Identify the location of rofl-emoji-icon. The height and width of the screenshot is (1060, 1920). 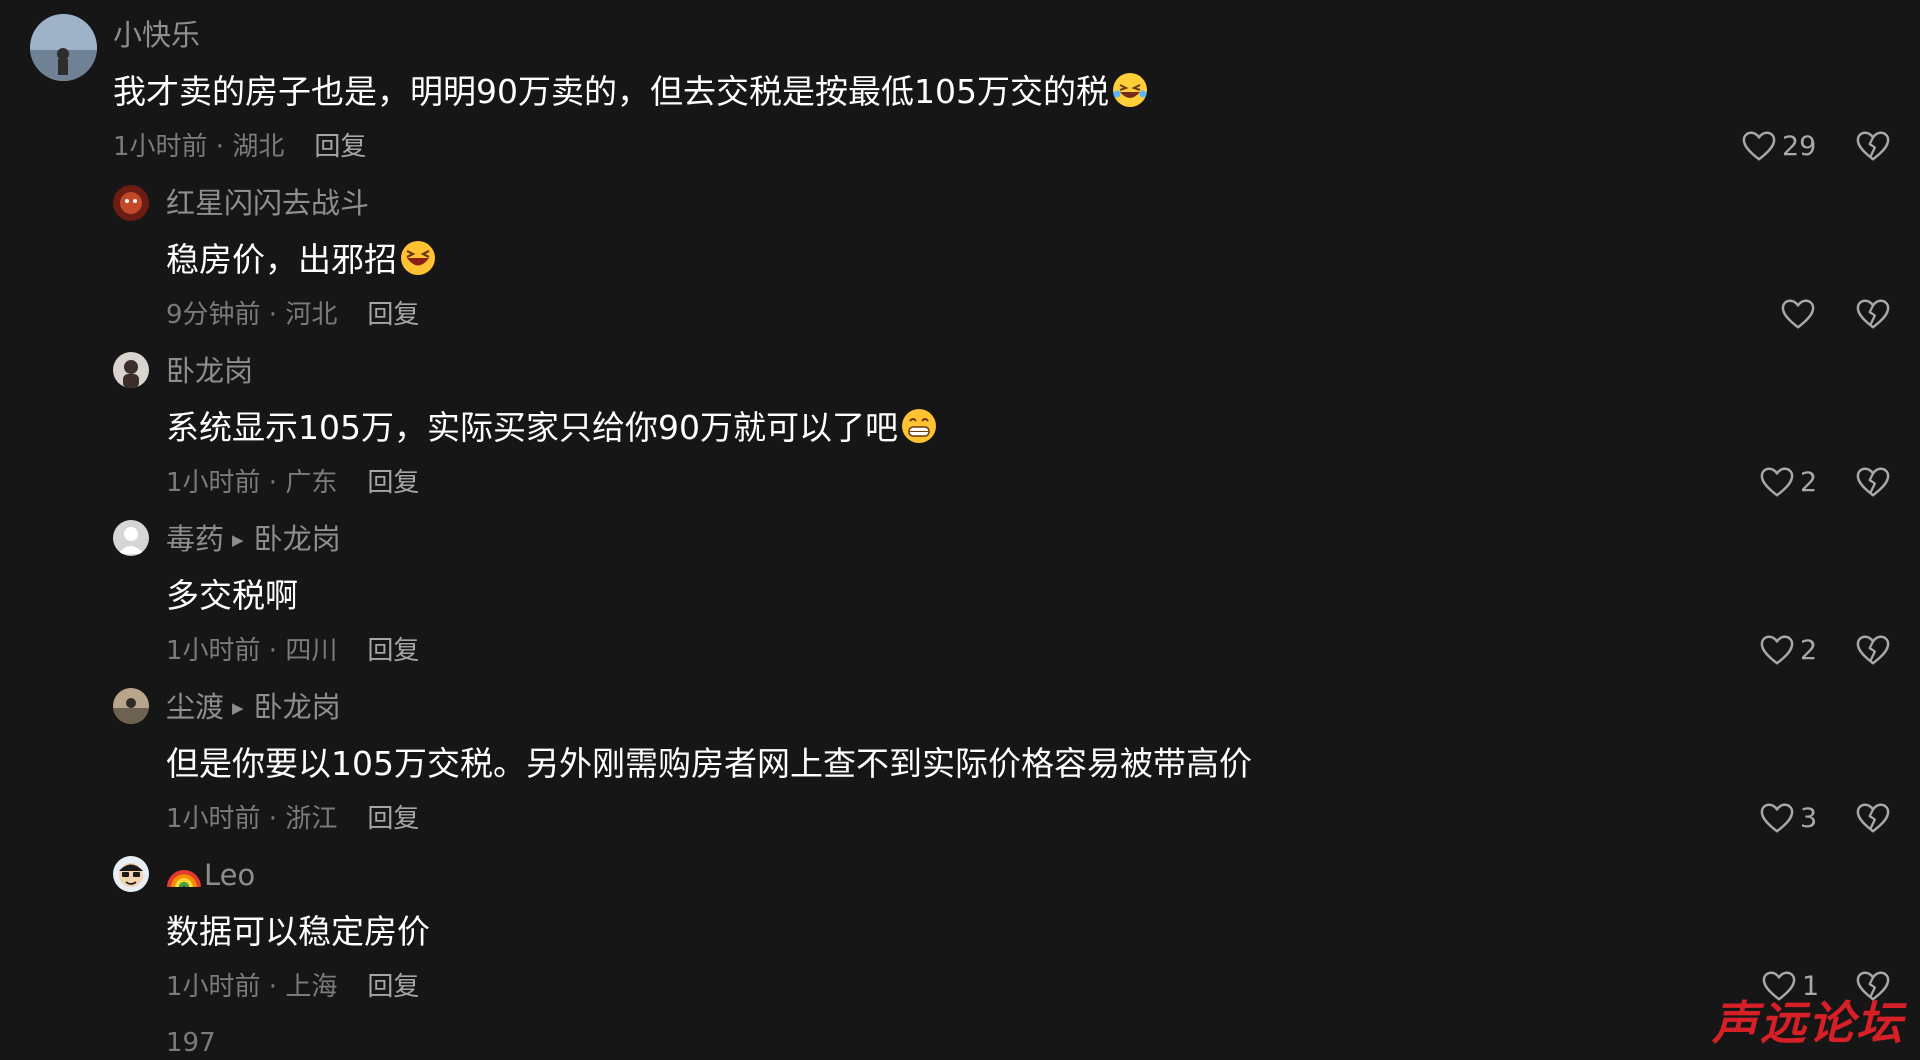
(1130, 95).